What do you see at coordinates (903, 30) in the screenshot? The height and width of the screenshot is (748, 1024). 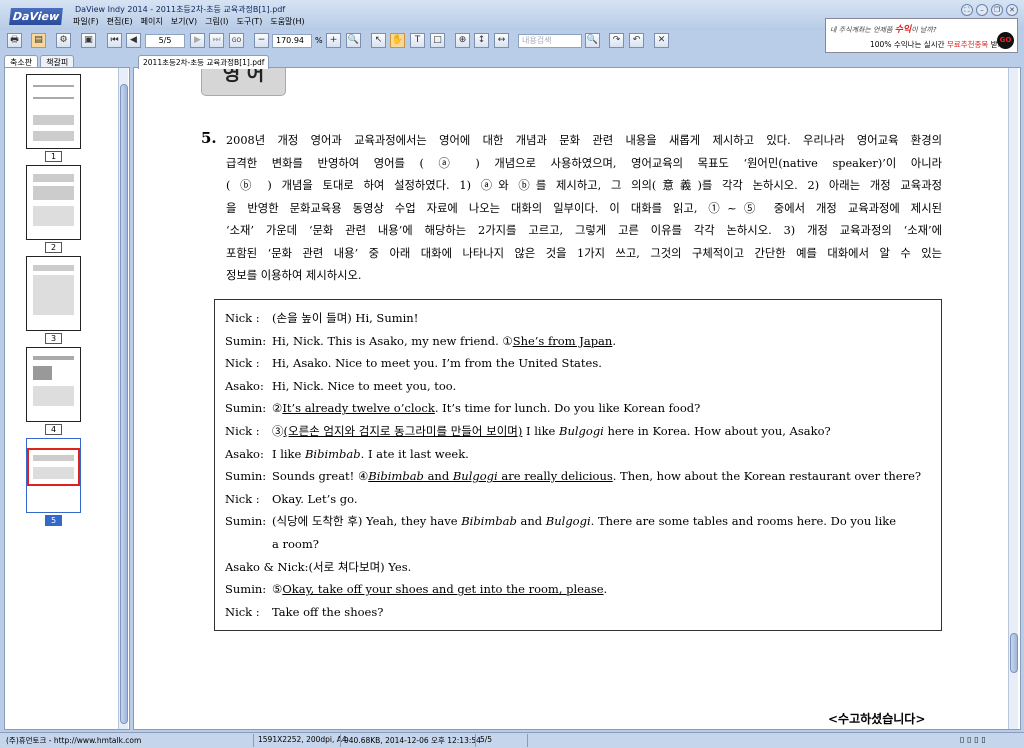 I see `ad-highlight: 수익` at bounding box center [903, 30].